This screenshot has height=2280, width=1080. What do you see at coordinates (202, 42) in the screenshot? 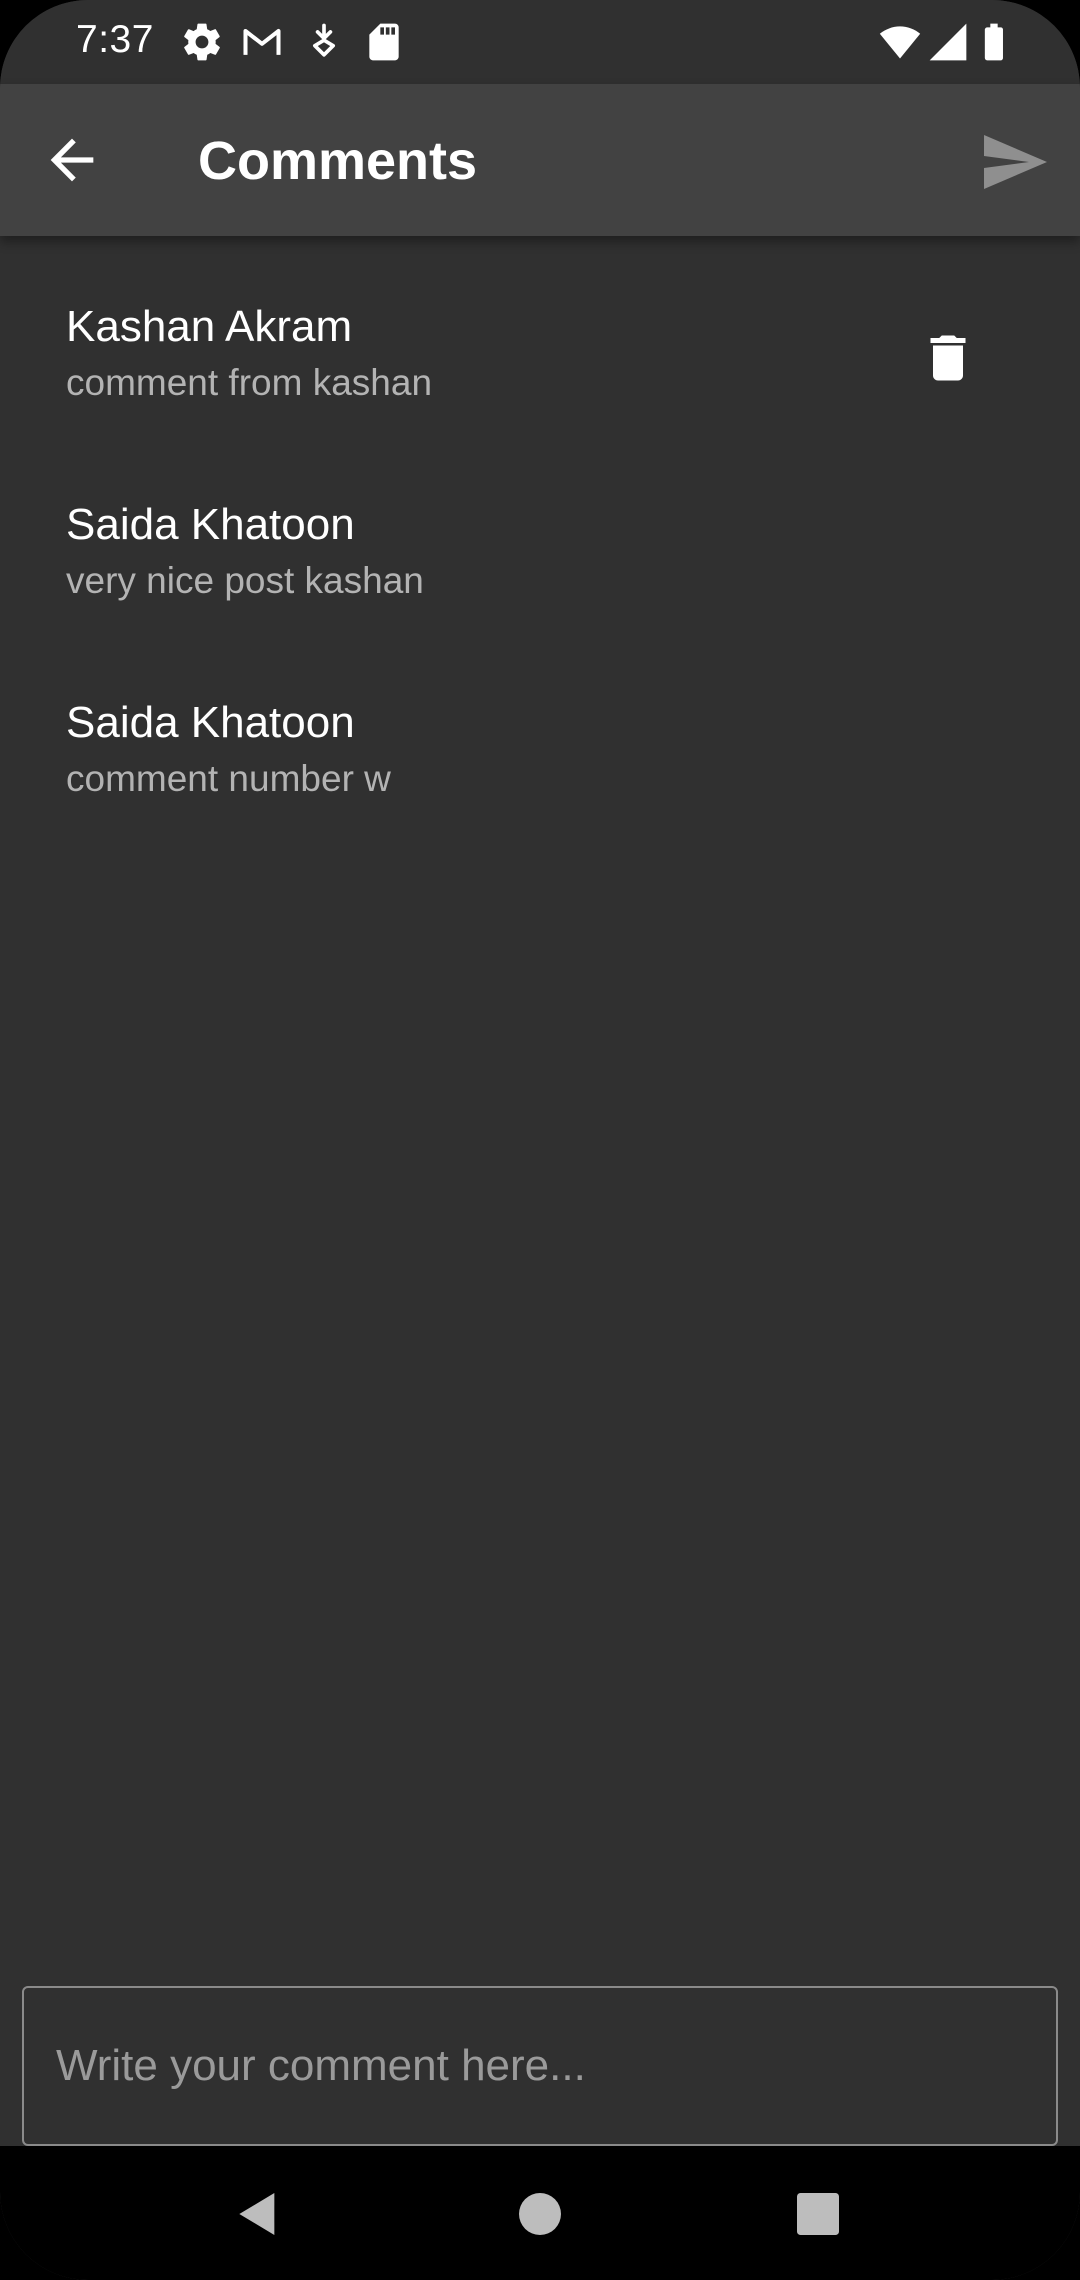
I see `gear-icon` at bounding box center [202, 42].